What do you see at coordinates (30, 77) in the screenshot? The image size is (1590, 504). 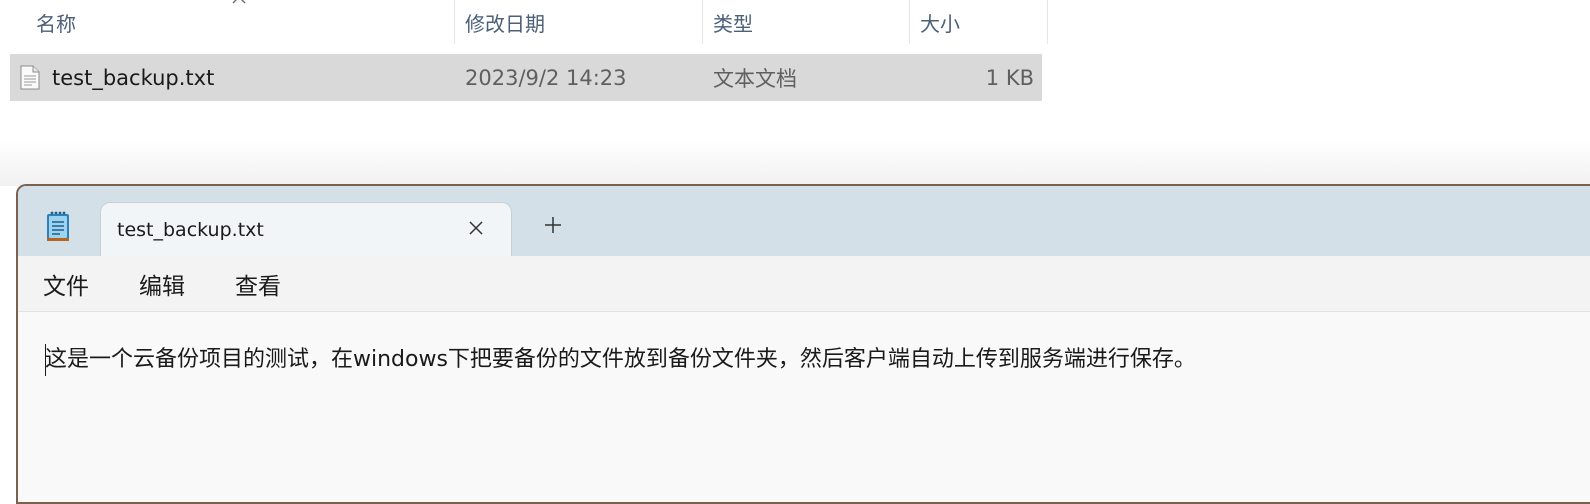 I see `text-file-icon` at bounding box center [30, 77].